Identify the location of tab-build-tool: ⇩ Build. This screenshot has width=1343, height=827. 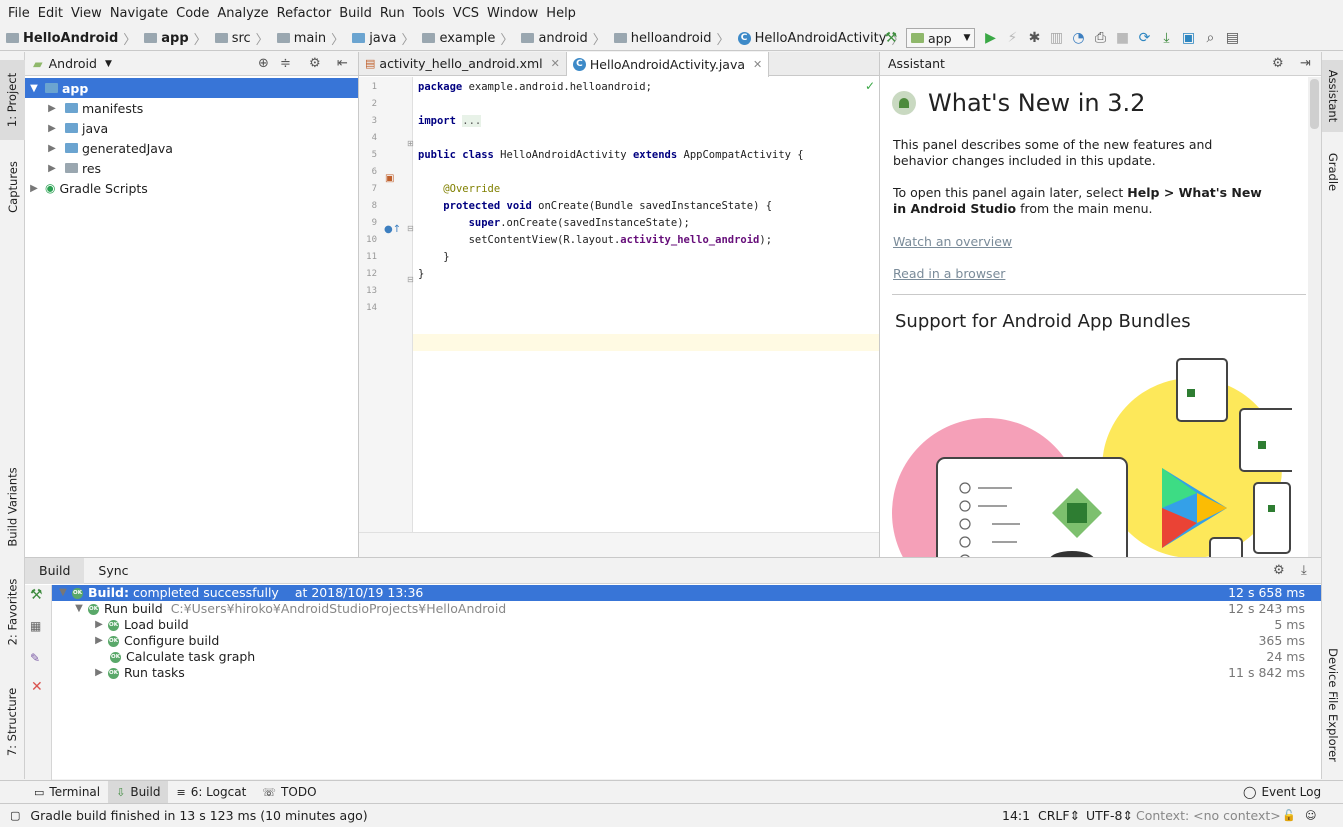
(138, 792).